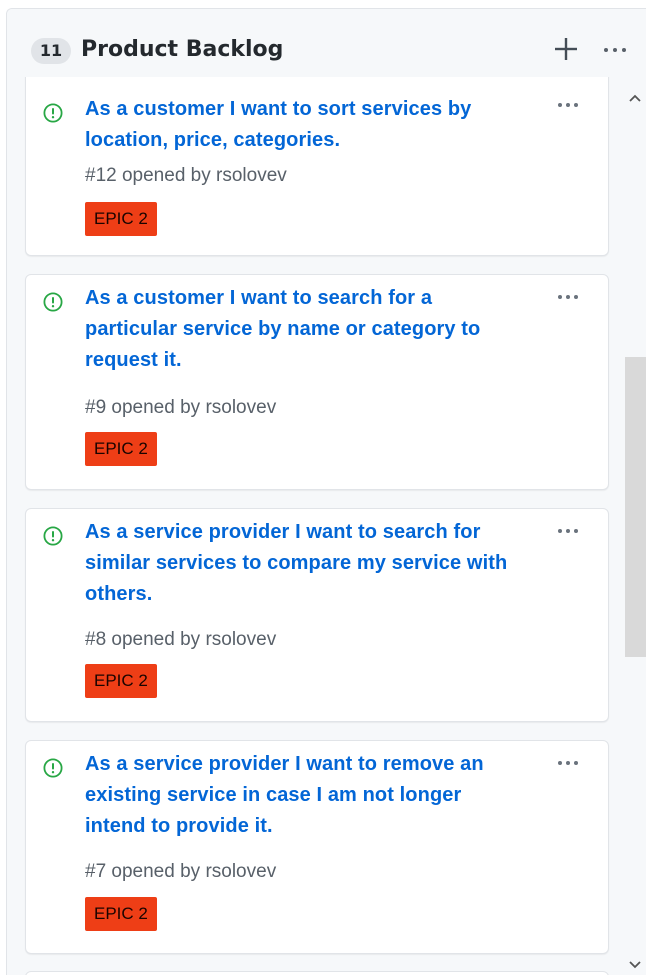 The width and height of the screenshot is (650, 975). Describe the element at coordinates (181, 639) in the screenshot. I see `issue-meta: #8 opened by rsolovev` at that location.